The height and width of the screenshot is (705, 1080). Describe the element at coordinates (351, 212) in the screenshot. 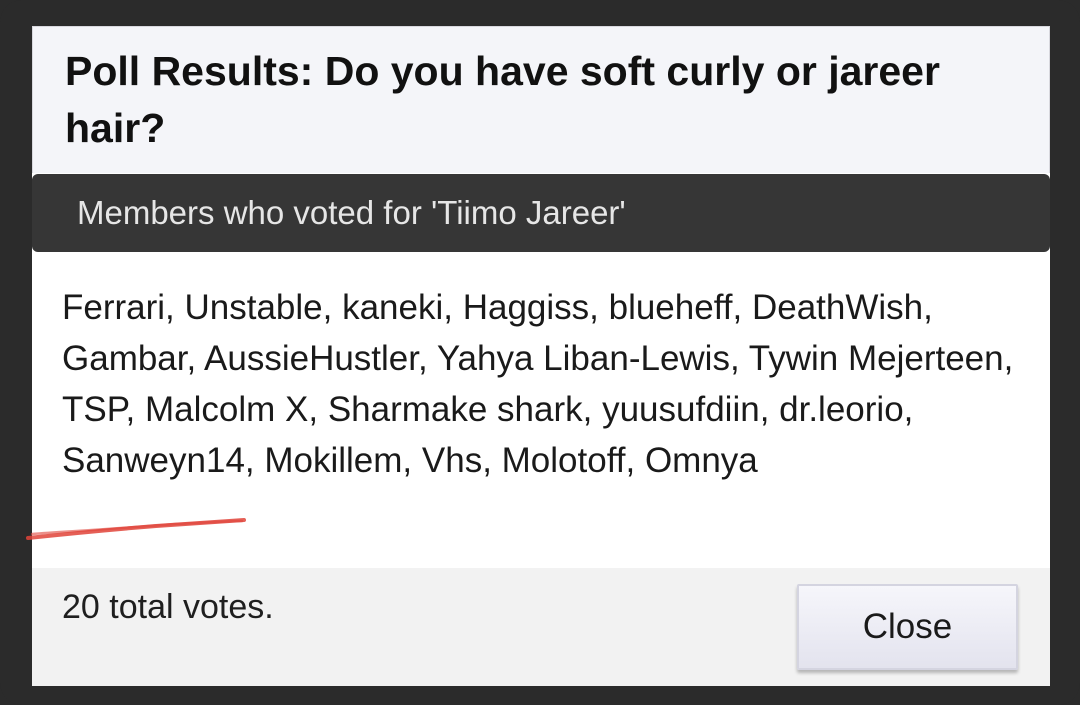

I see `voters-subheader-label: Members who voted for 'Tiimo Jareer'` at that location.